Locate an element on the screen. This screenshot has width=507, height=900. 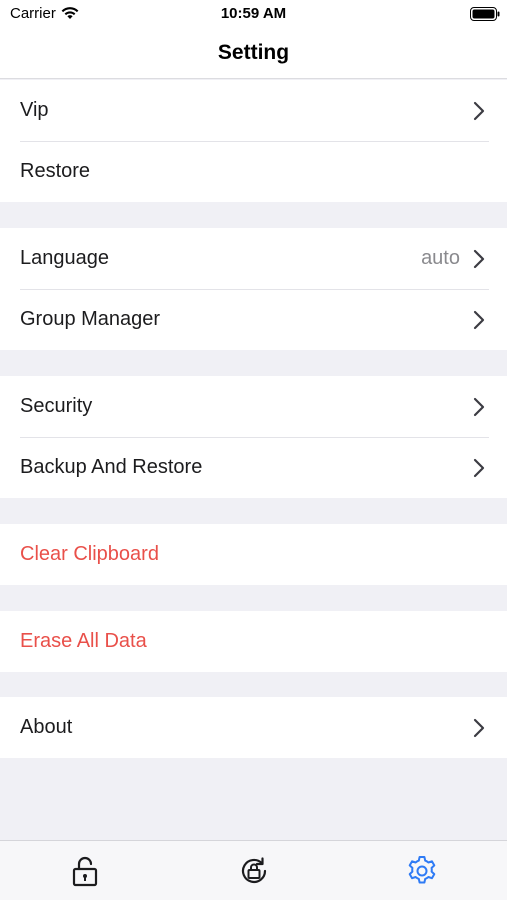
unlock-icon is located at coordinates (85, 871).